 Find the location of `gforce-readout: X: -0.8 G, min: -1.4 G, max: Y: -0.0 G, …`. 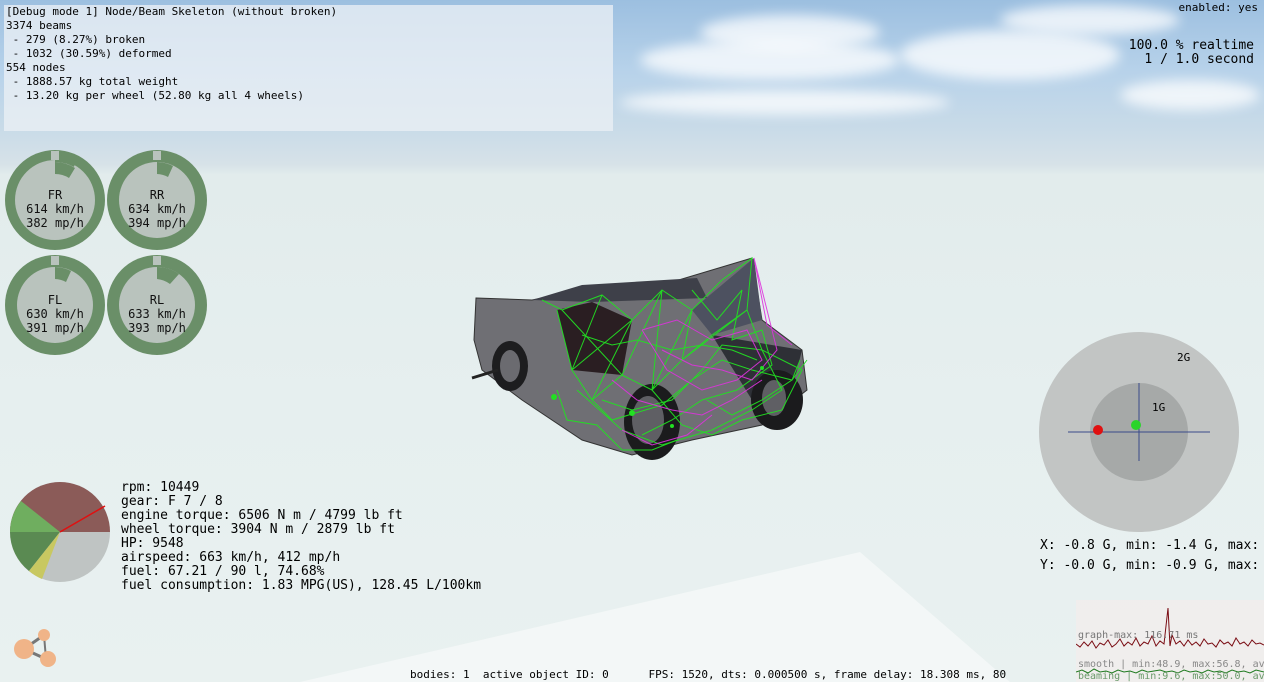

gforce-readout: X: -0.8 G, min: -1.4 G, max: Y: -0.0 G, … is located at coordinates (1149, 556).